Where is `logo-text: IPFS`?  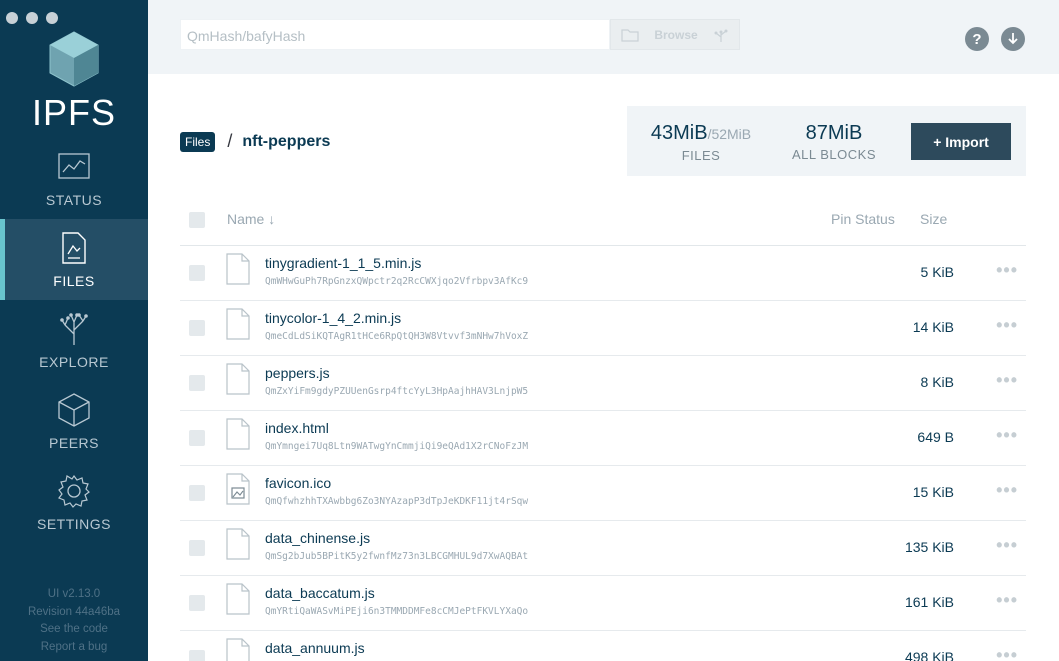
logo-text: IPFS is located at coordinates (73, 112).